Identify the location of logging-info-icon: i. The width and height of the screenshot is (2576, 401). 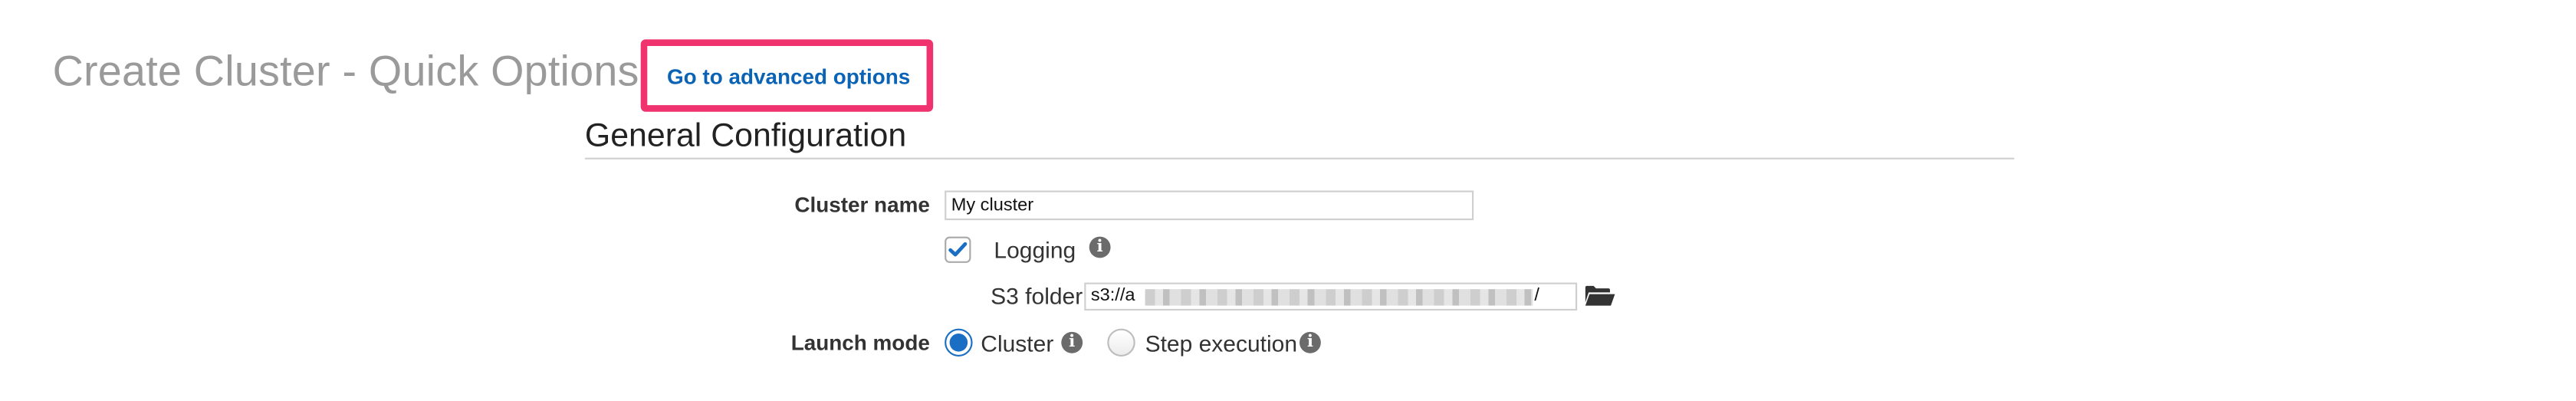
(1100, 247).